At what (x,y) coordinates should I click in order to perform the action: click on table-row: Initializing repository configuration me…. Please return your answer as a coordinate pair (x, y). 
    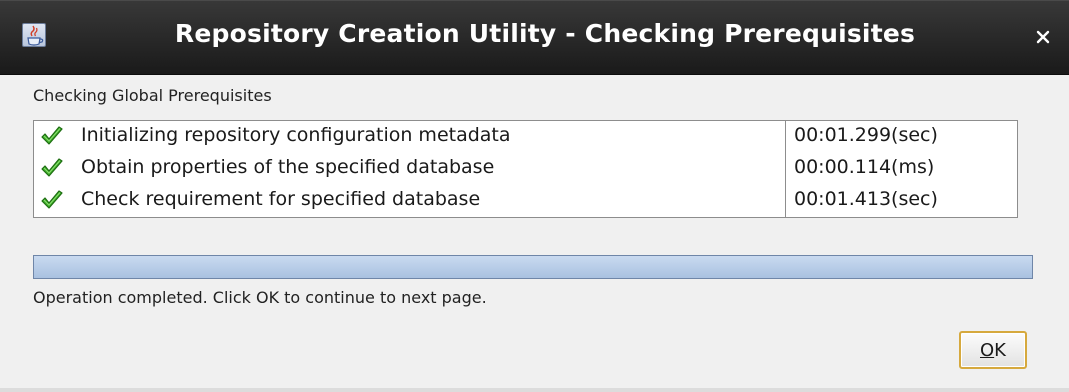
    Looking at the image, I should click on (525, 137).